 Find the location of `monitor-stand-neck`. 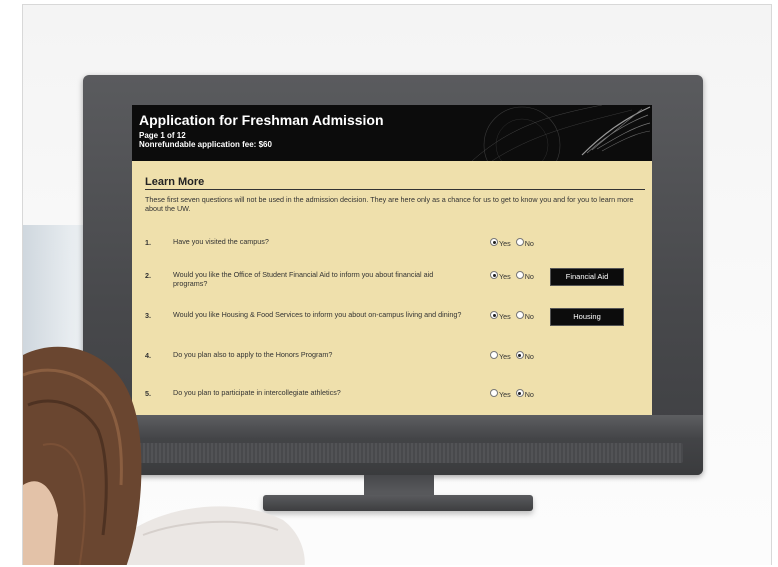

monitor-stand-neck is located at coordinates (399, 486).